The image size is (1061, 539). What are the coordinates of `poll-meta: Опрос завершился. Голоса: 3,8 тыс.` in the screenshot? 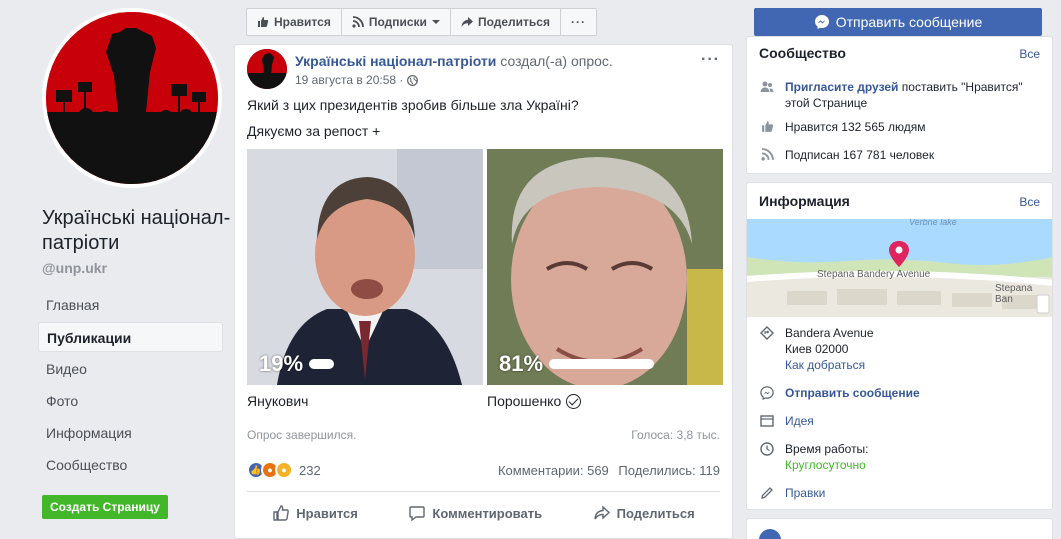 It's located at (483, 435).